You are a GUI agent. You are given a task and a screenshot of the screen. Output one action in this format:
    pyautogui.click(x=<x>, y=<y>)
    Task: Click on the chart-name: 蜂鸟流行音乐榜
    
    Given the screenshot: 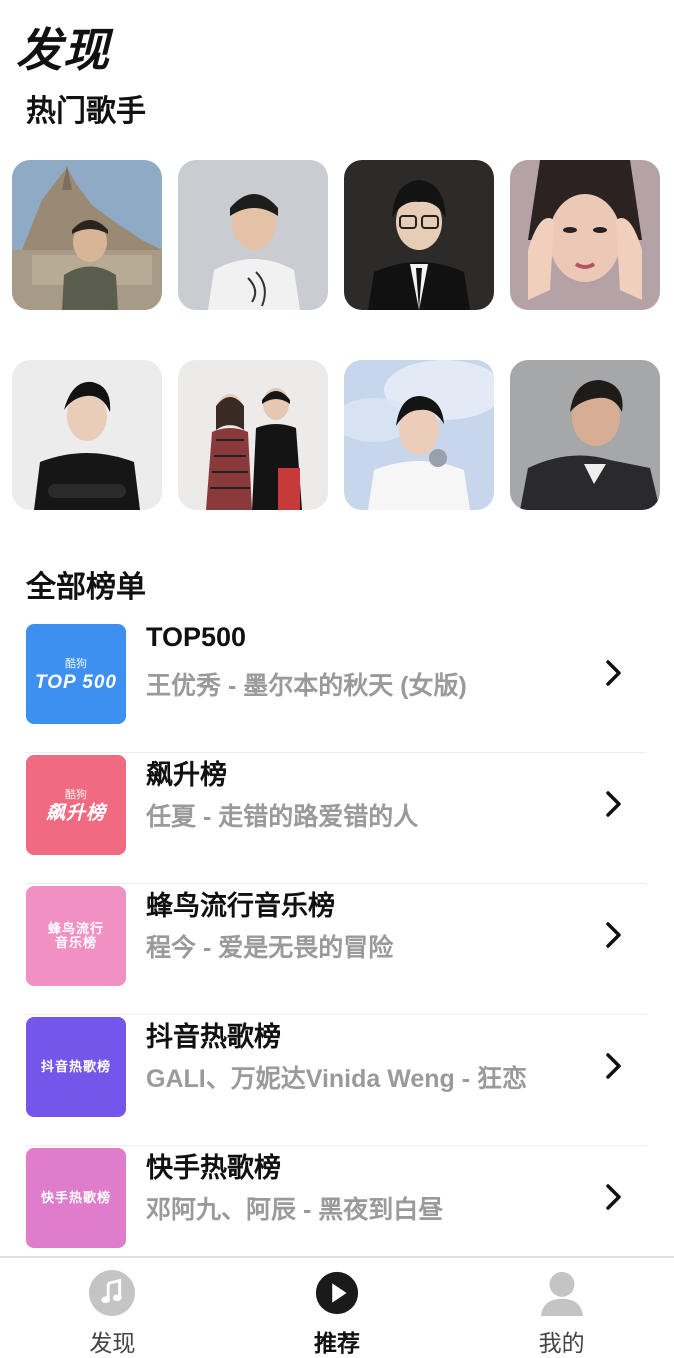 What is the action you would take?
    pyautogui.click(x=240, y=906)
    